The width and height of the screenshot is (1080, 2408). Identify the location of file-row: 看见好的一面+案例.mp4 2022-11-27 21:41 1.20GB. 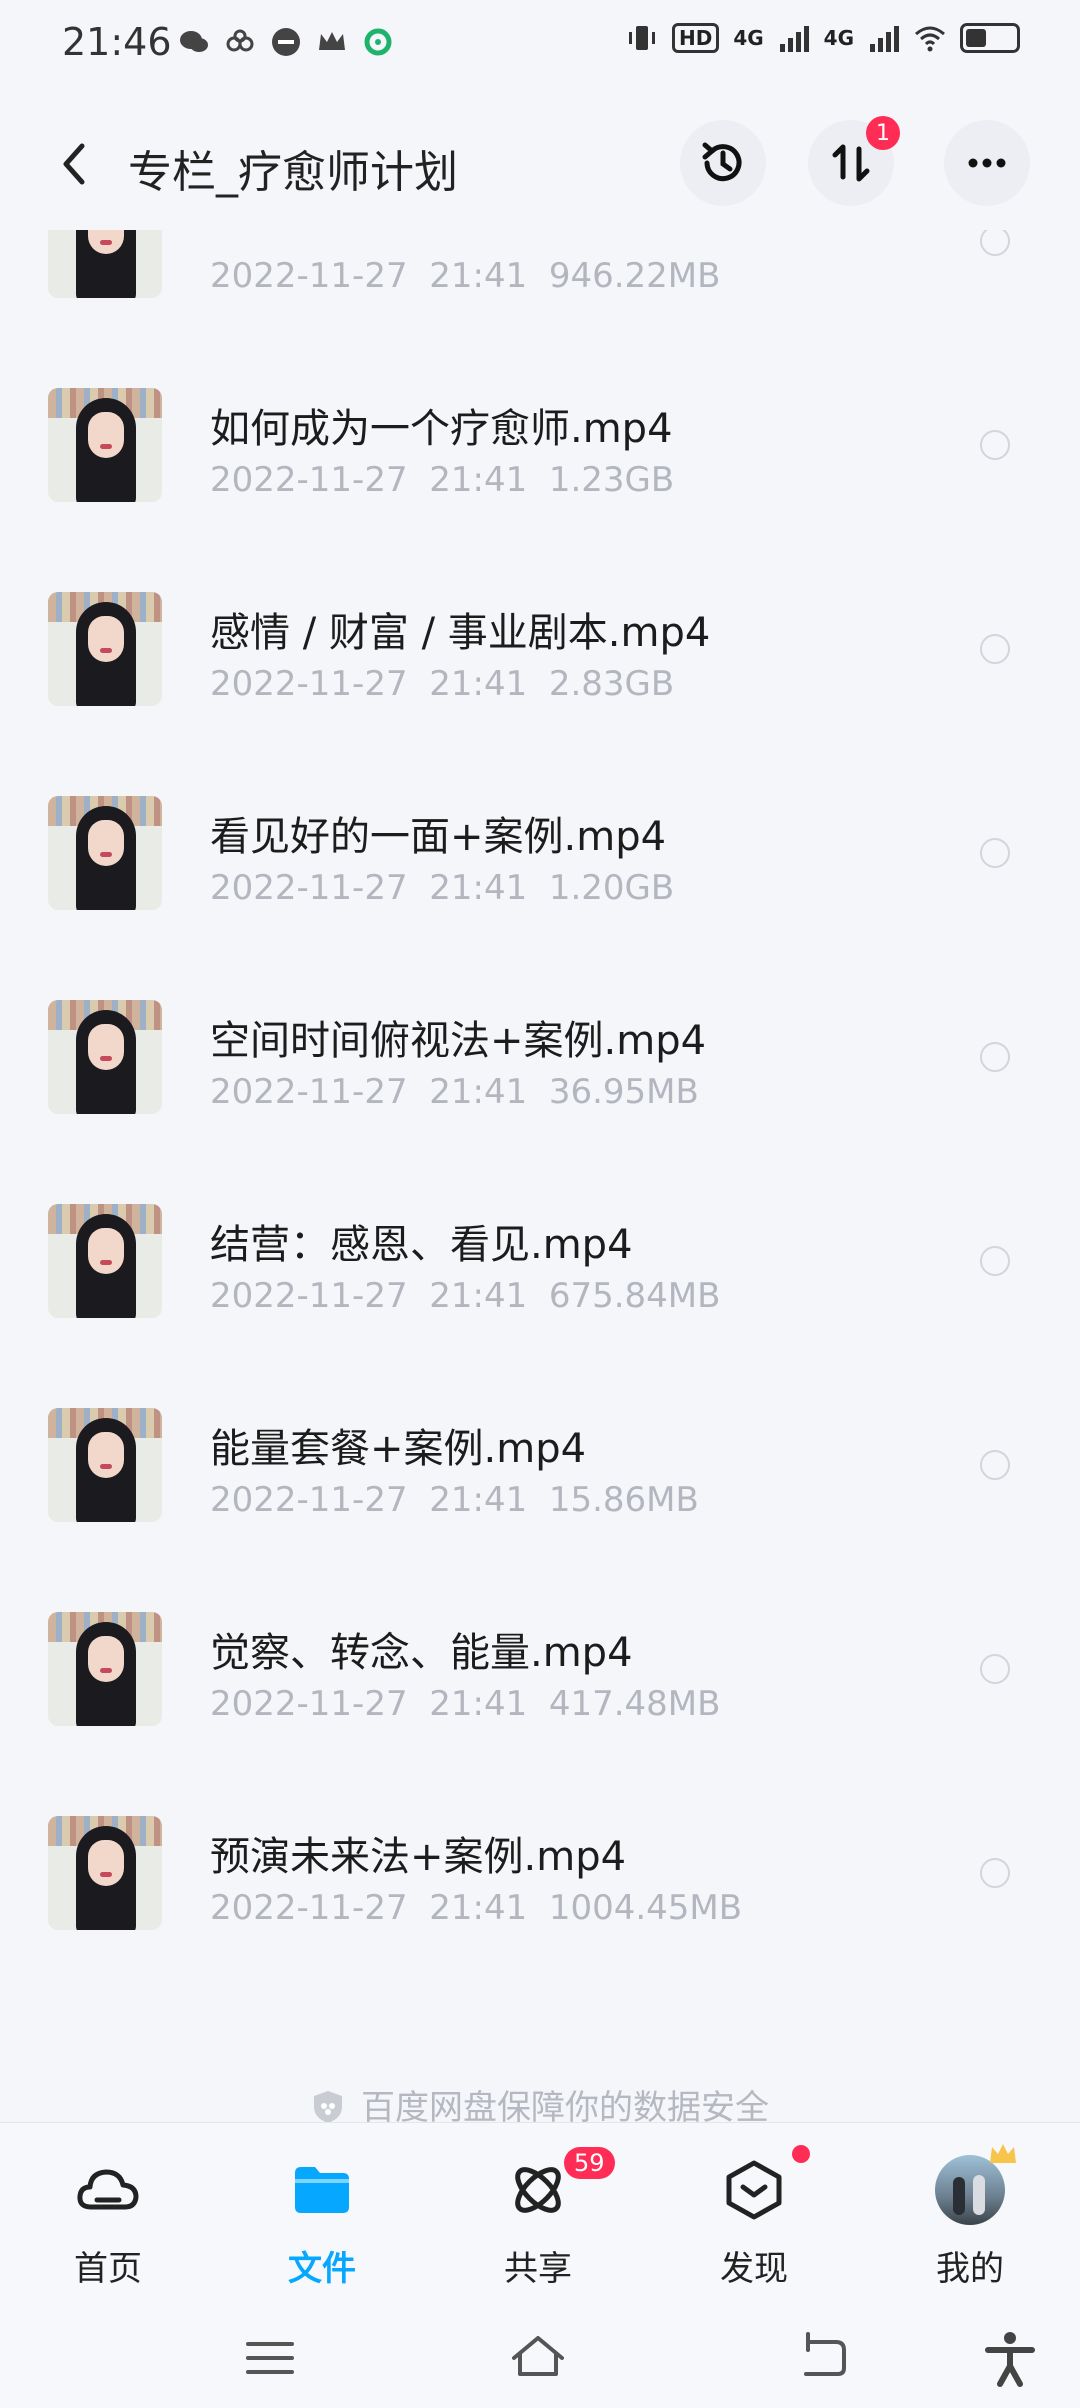
(540, 856).